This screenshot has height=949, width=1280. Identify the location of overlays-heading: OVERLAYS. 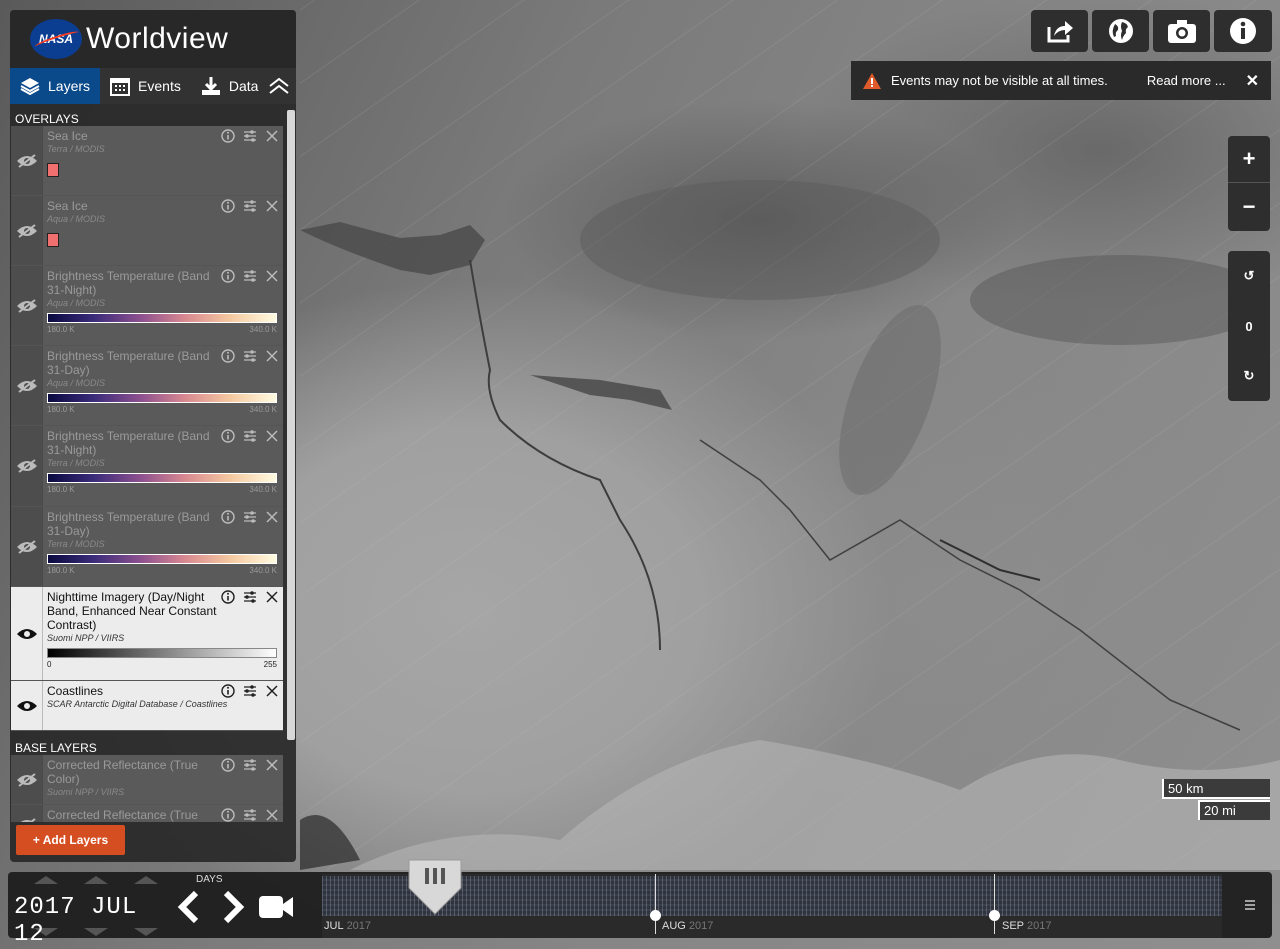
(47, 119).